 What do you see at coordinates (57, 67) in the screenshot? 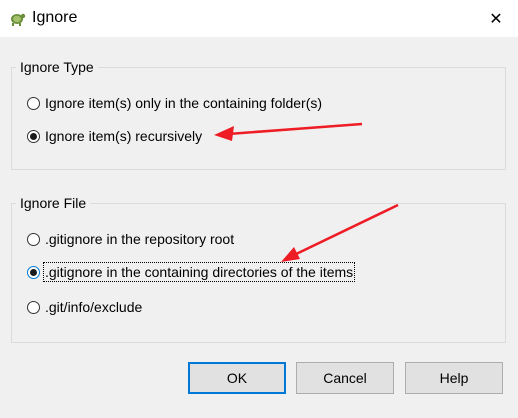
I see `ignore-type-legend: Ignore Type` at bounding box center [57, 67].